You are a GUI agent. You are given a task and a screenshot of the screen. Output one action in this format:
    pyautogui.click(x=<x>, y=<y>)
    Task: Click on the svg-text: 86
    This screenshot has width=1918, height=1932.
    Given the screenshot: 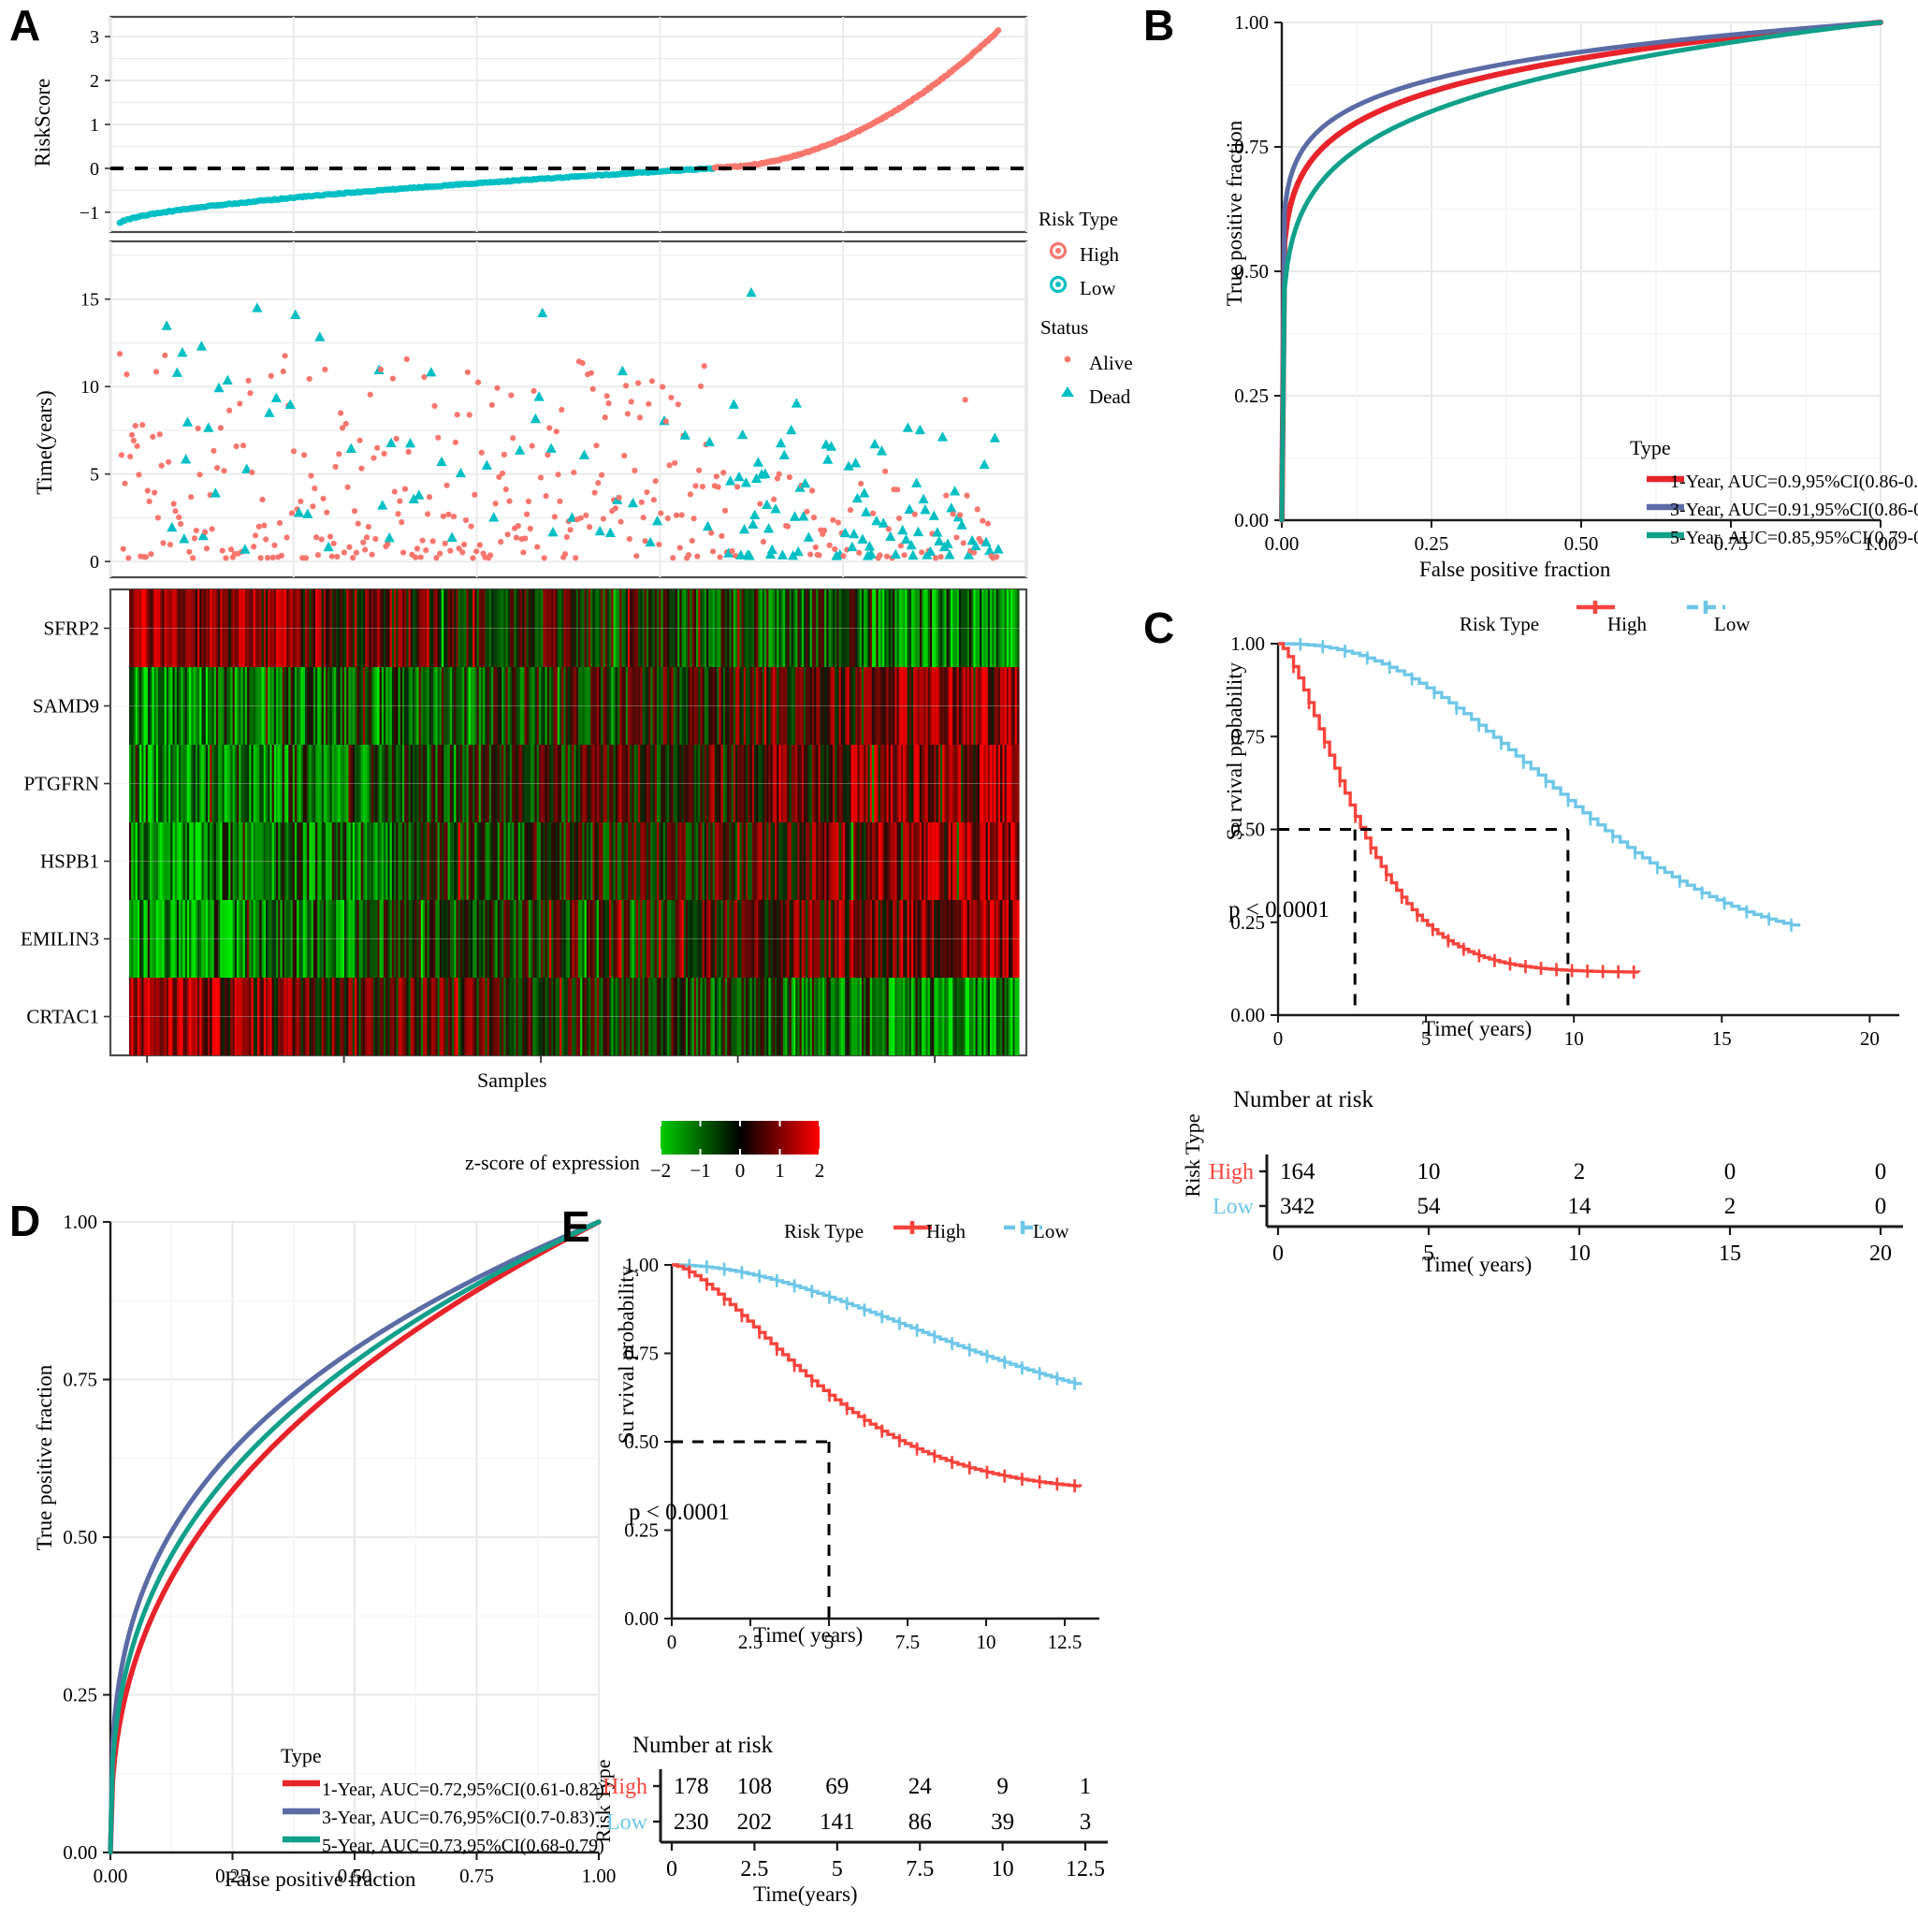 What is the action you would take?
    pyautogui.click(x=920, y=1822)
    